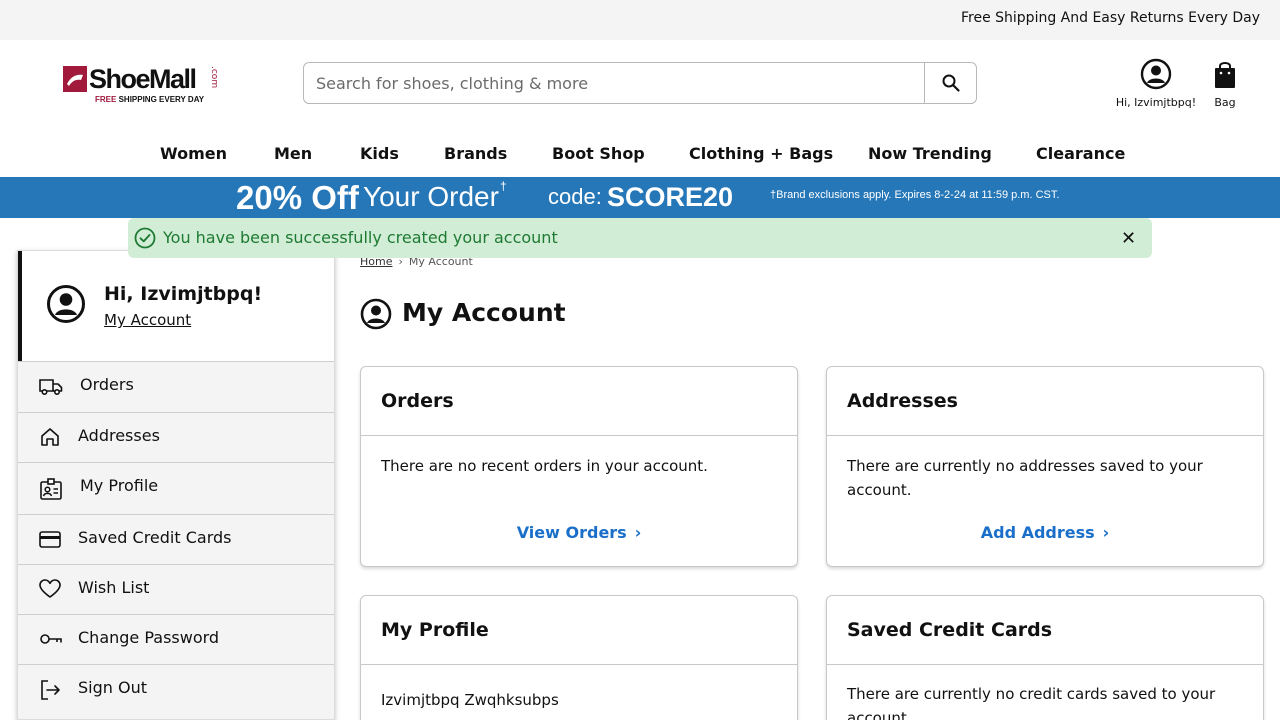 The image size is (1280, 720). I want to click on promo-code-label: code:, so click(575, 196).